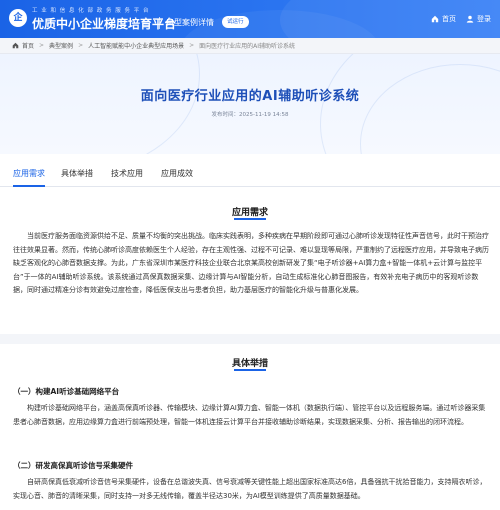  What do you see at coordinates (29, 173) in the screenshot?
I see `tab-requirements: 应用需求` at bounding box center [29, 173].